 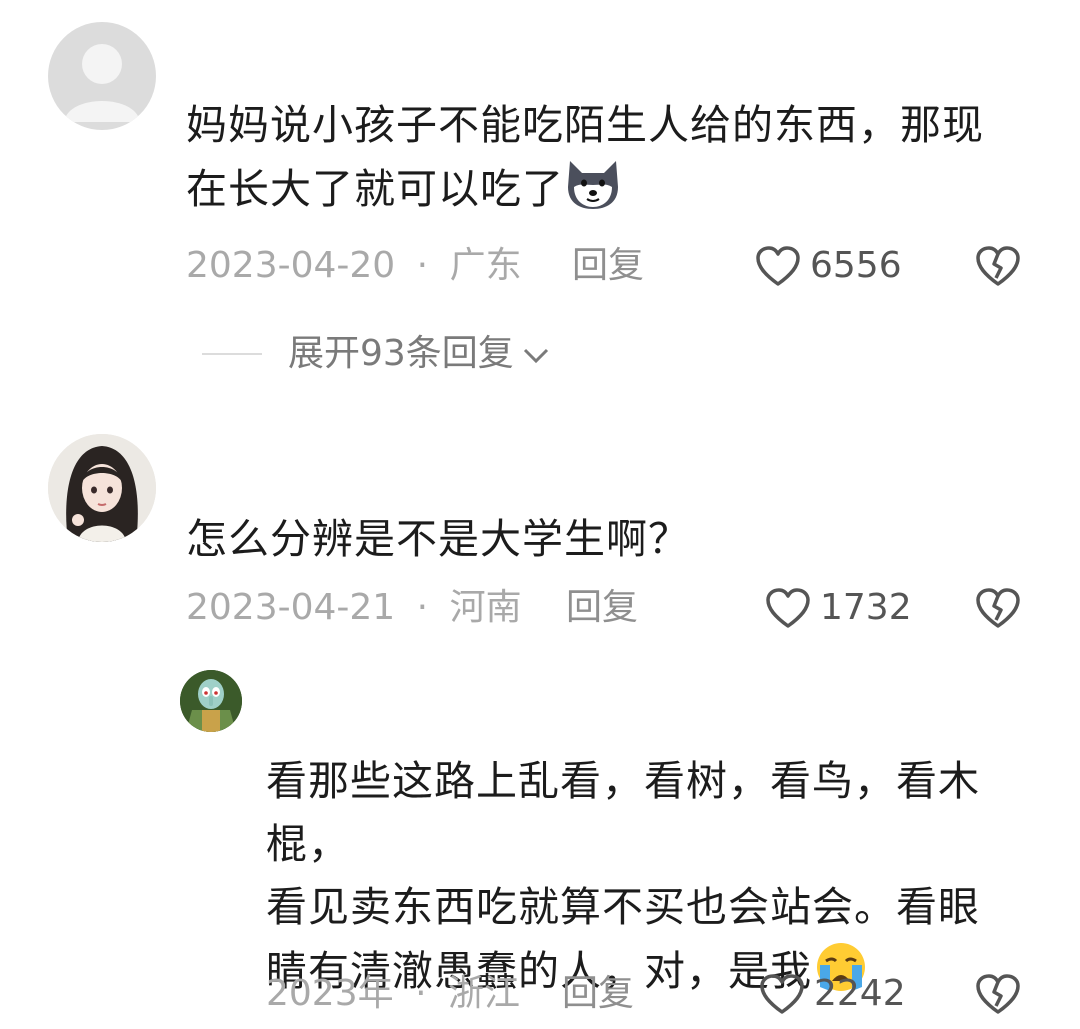 What do you see at coordinates (866, 607) in the screenshot?
I see `like-count: 1732` at bounding box center [866, 607].